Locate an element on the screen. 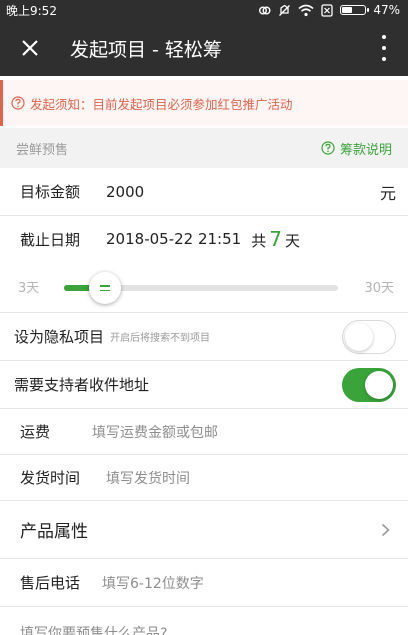 This screenshot has height=635, width=408. more-menu-button is located at coordinates (384, 48).